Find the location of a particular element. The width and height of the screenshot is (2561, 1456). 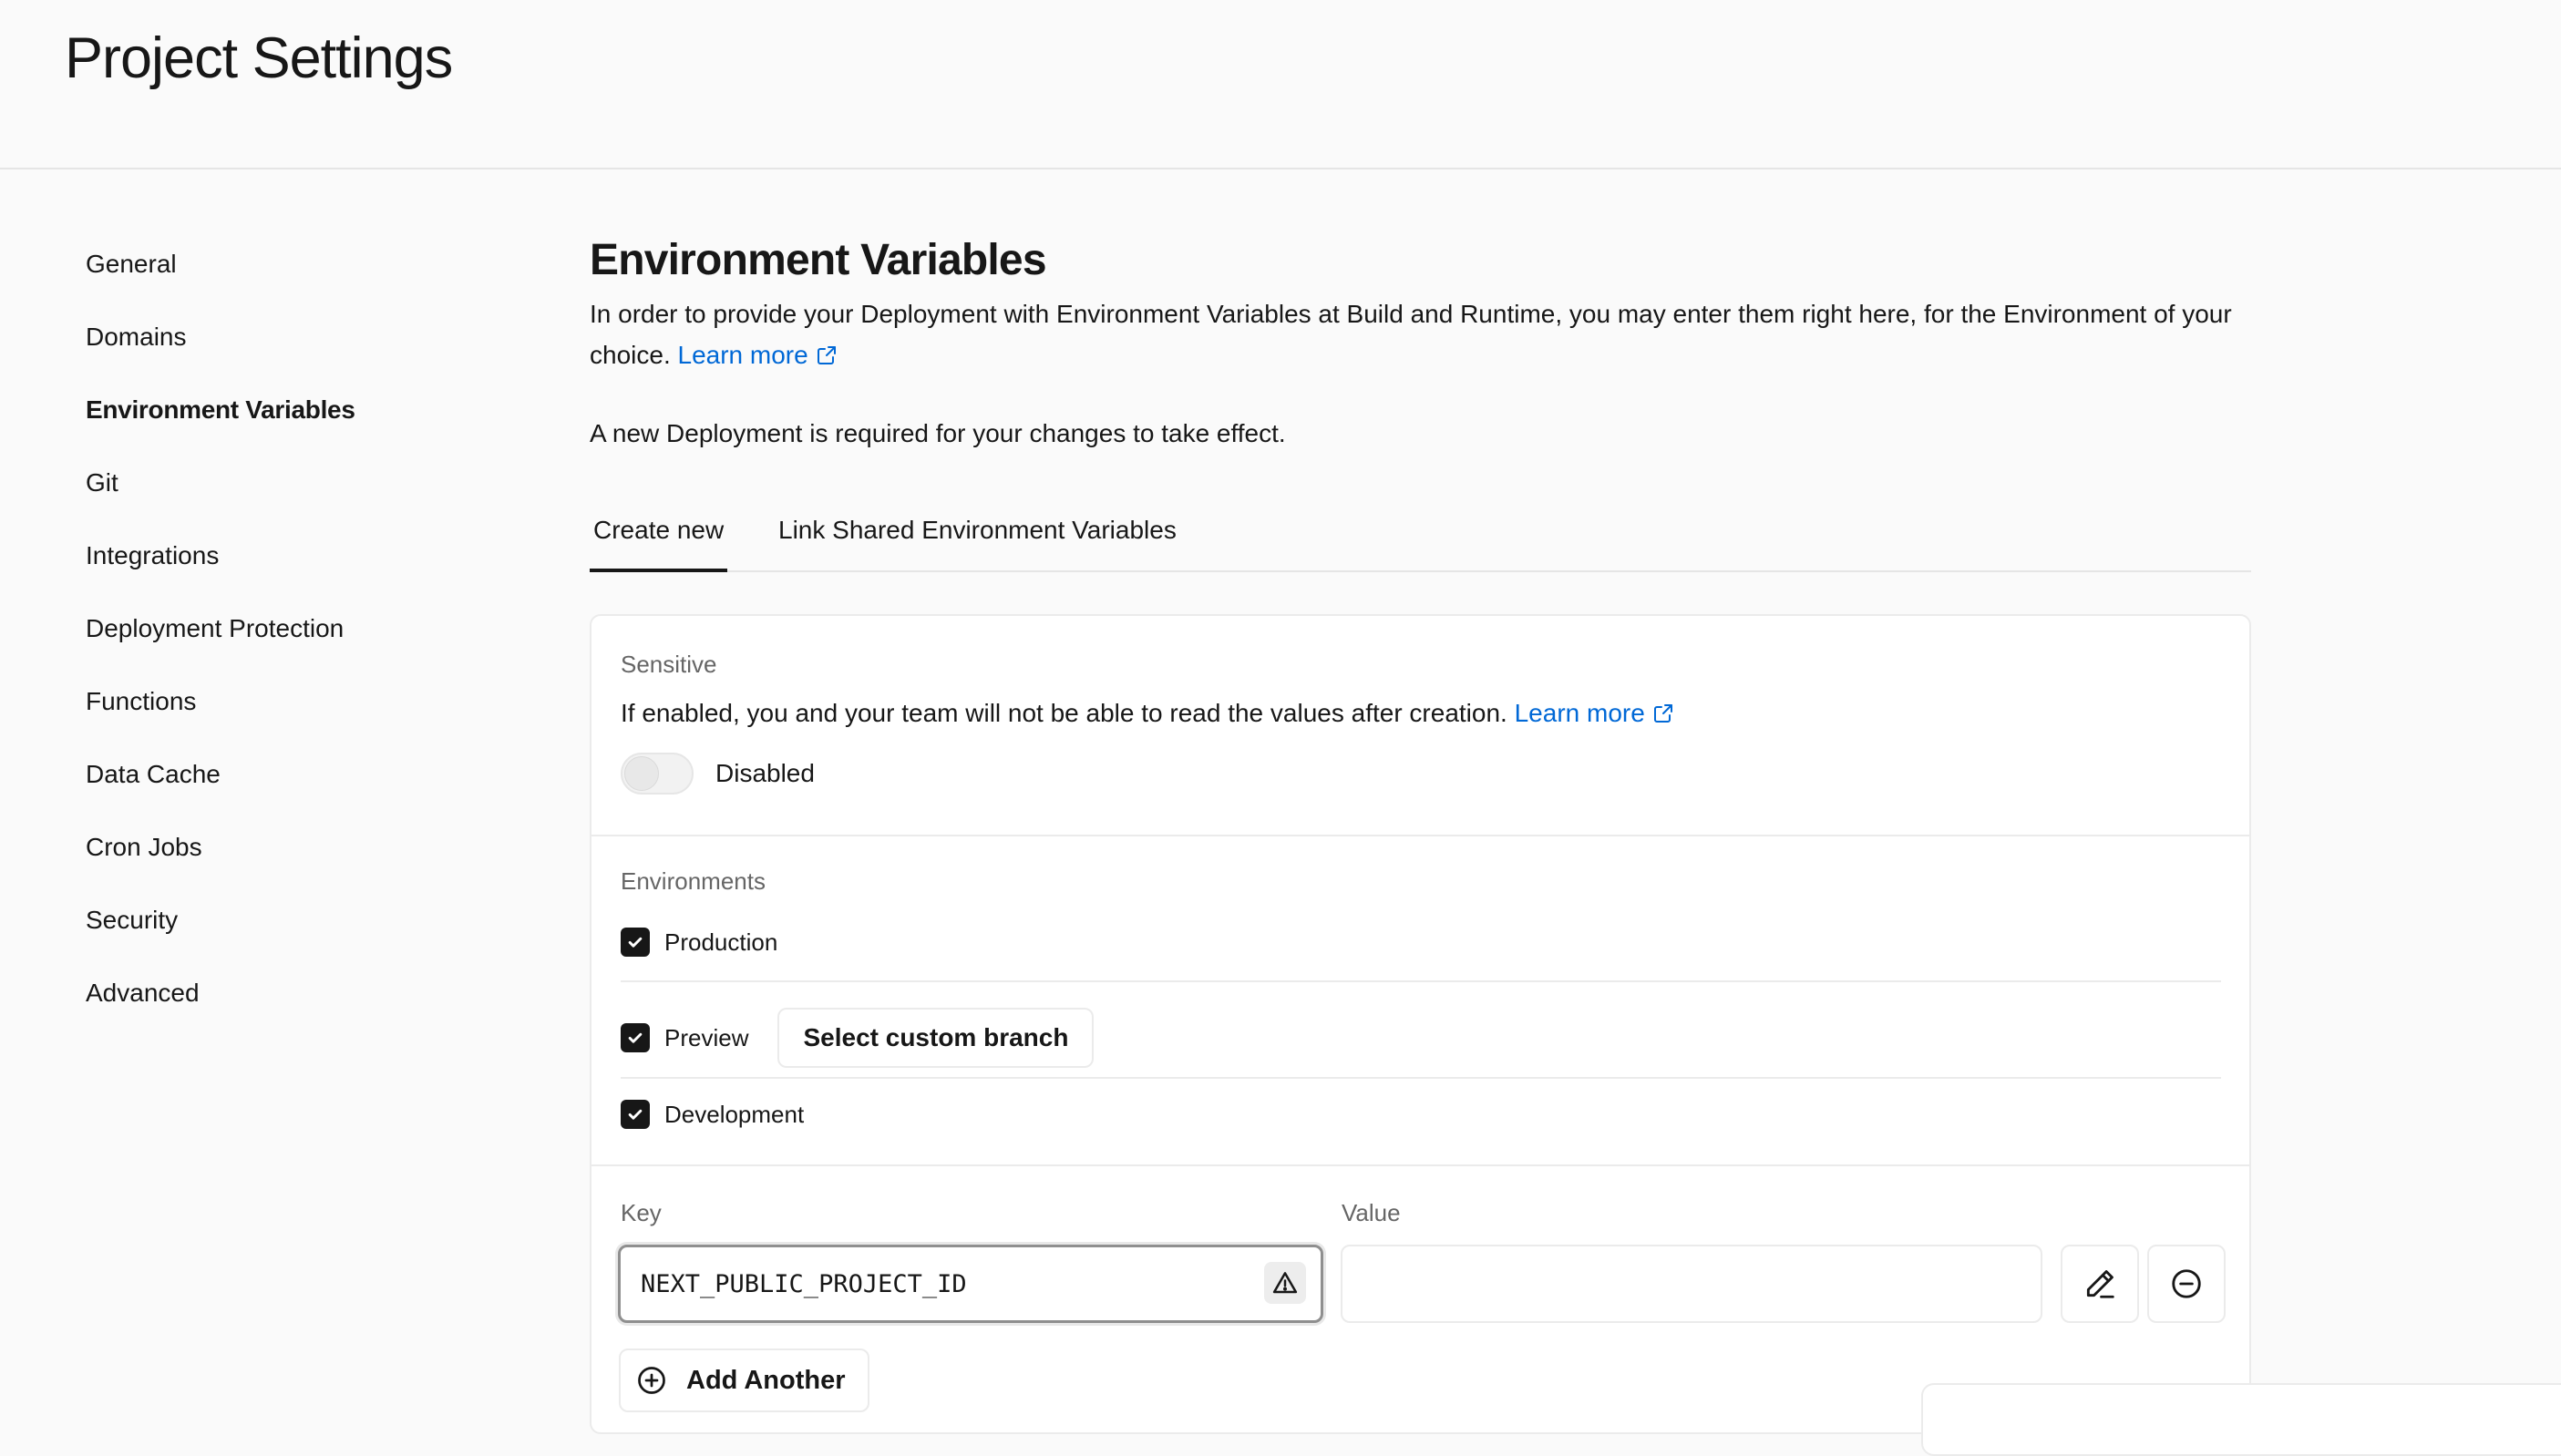

development-checkbox is located at coordinates (635, 1114).